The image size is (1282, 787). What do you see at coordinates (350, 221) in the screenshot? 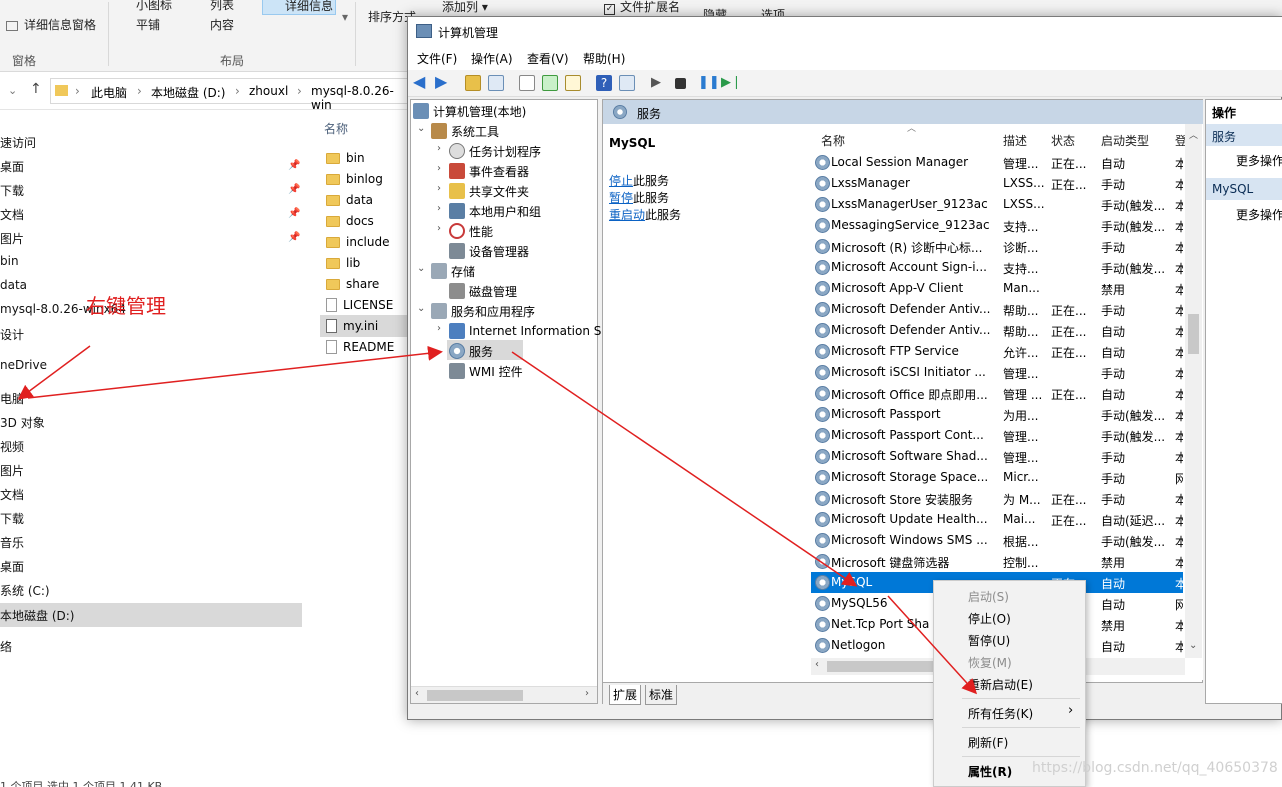
I see `file-item: docs` at bounding box center [350, 221].